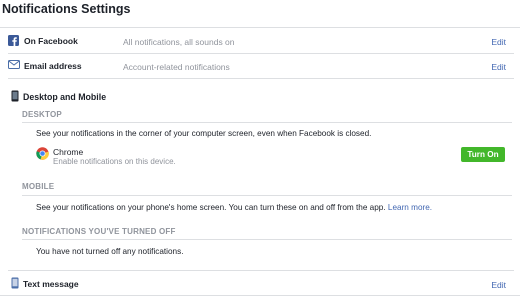  Describe the element at coordinates (68, 152) in the screenshot. I see `chrome-label: Chrome` at that location.